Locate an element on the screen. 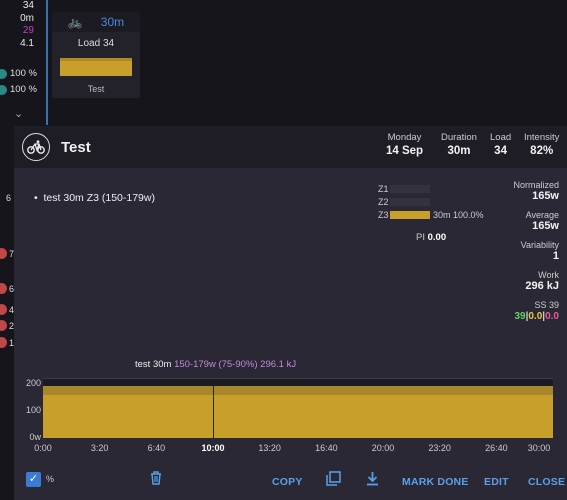 The width and height of the screenshot is (567, 500). stat-fitness: 29 is located at coordinates (28, 30).